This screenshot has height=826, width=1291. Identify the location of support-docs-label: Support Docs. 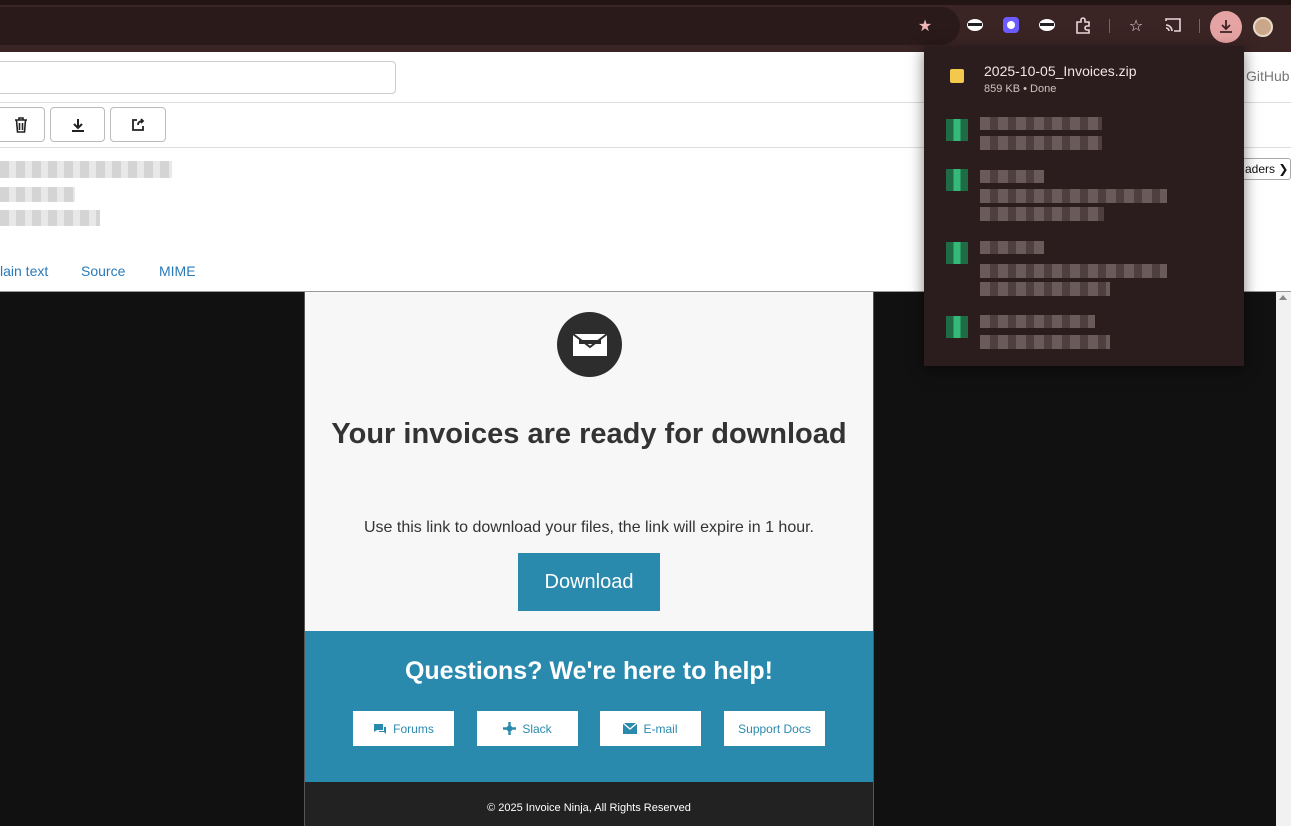
(774, 728).